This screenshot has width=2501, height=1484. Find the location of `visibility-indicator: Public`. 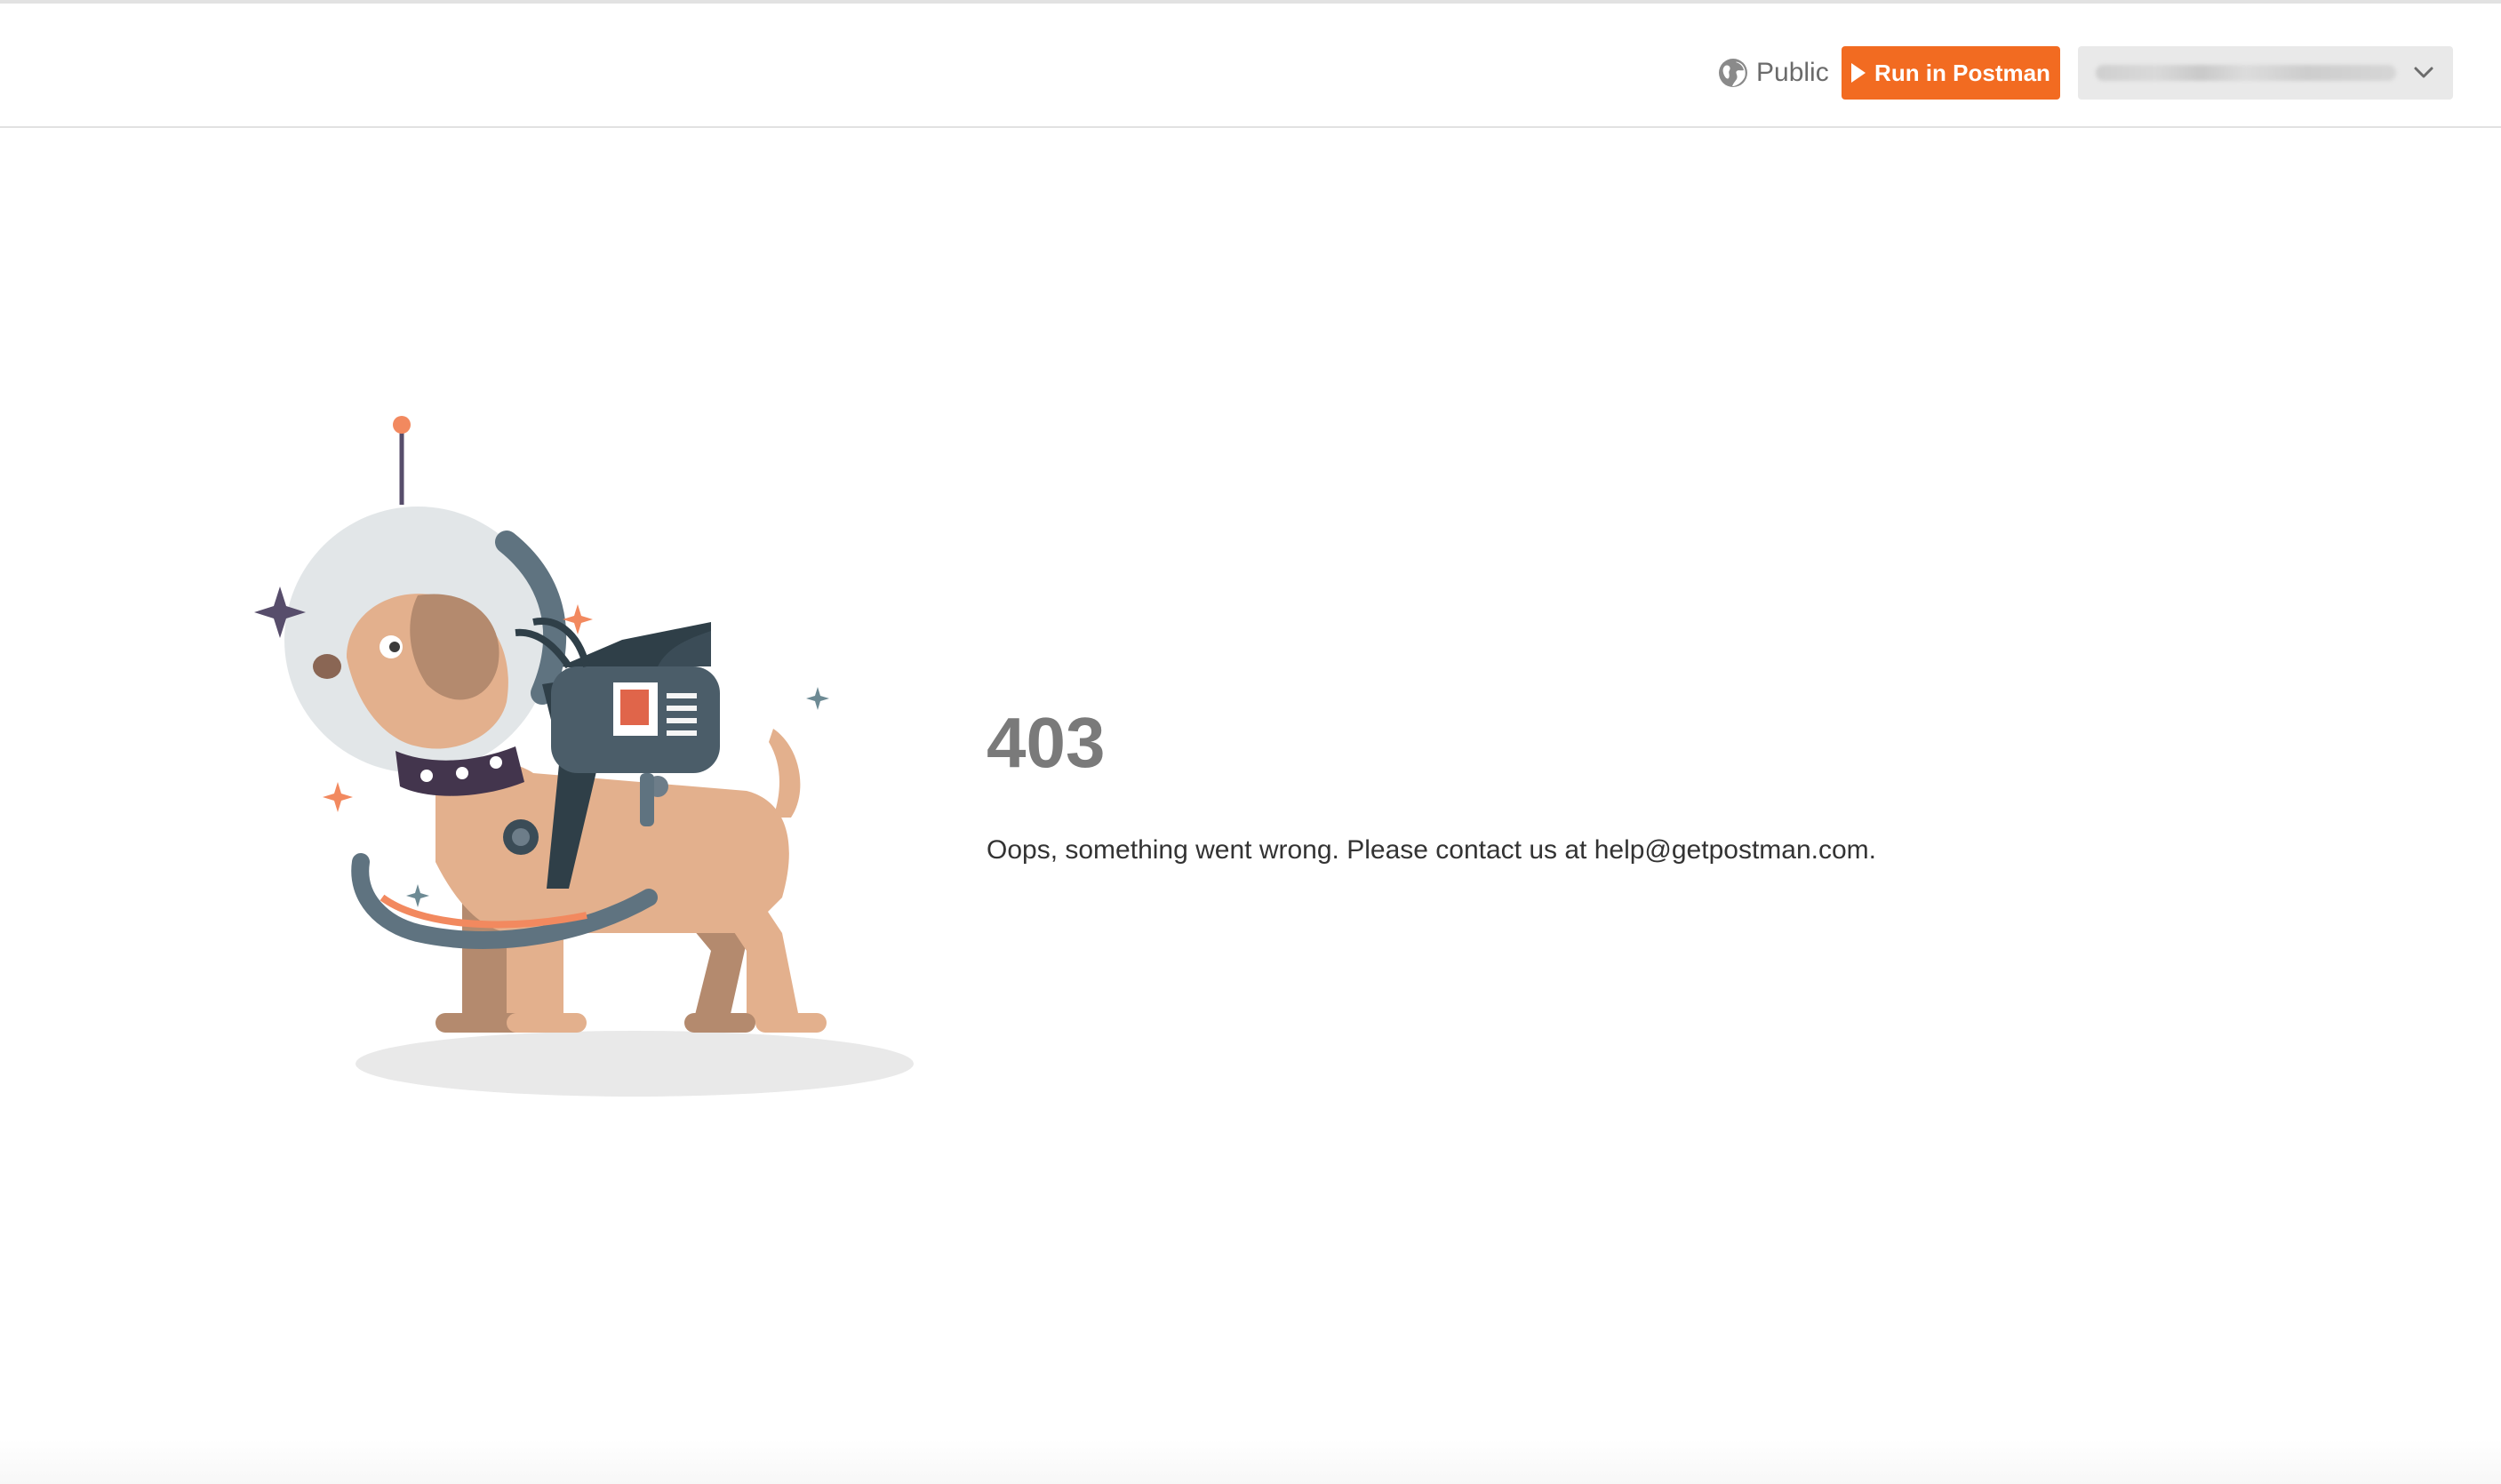

visibility-indicator: Public is located at coordinates (1773, 73).